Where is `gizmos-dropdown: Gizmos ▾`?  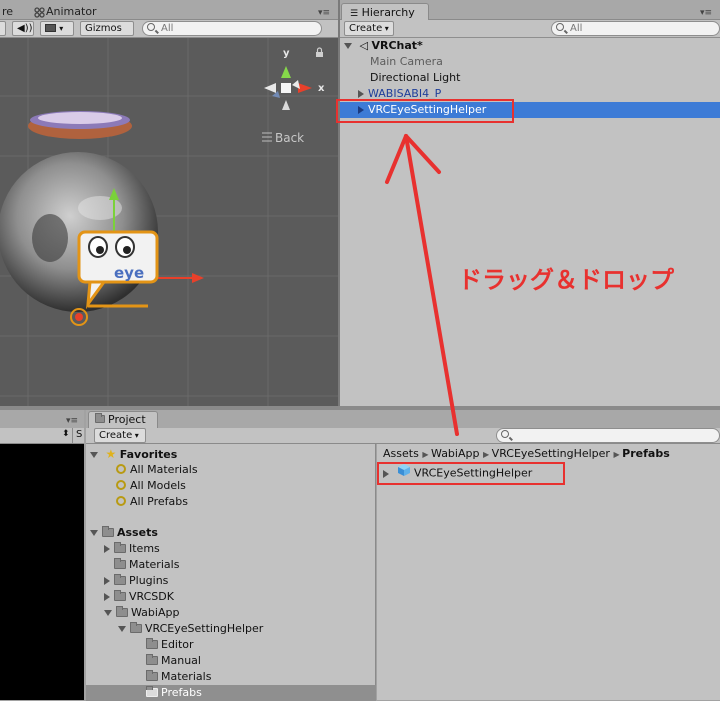 gizmos-dropdown: Gizmos ▾ is located at coordinates (107, 33).